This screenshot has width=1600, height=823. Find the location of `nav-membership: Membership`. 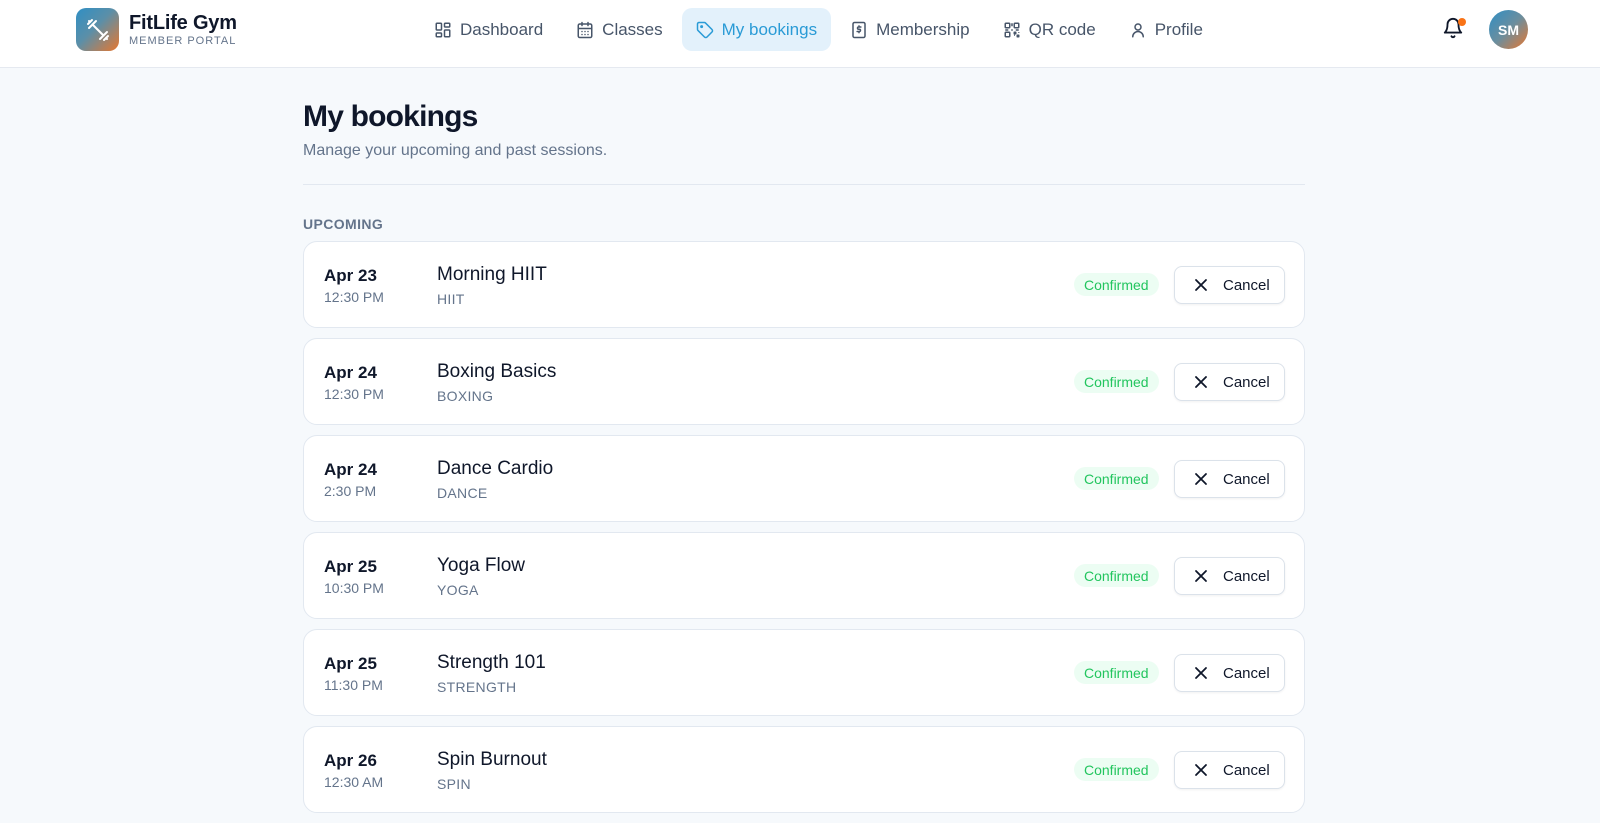

nav-membership: Membership is located at coordinates (910, 29).